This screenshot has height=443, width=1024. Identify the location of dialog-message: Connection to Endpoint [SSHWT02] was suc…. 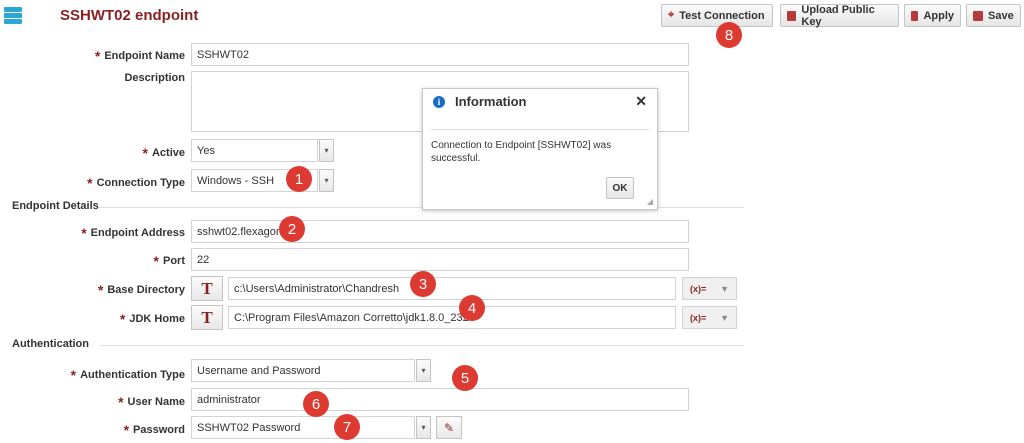
(521, 152).